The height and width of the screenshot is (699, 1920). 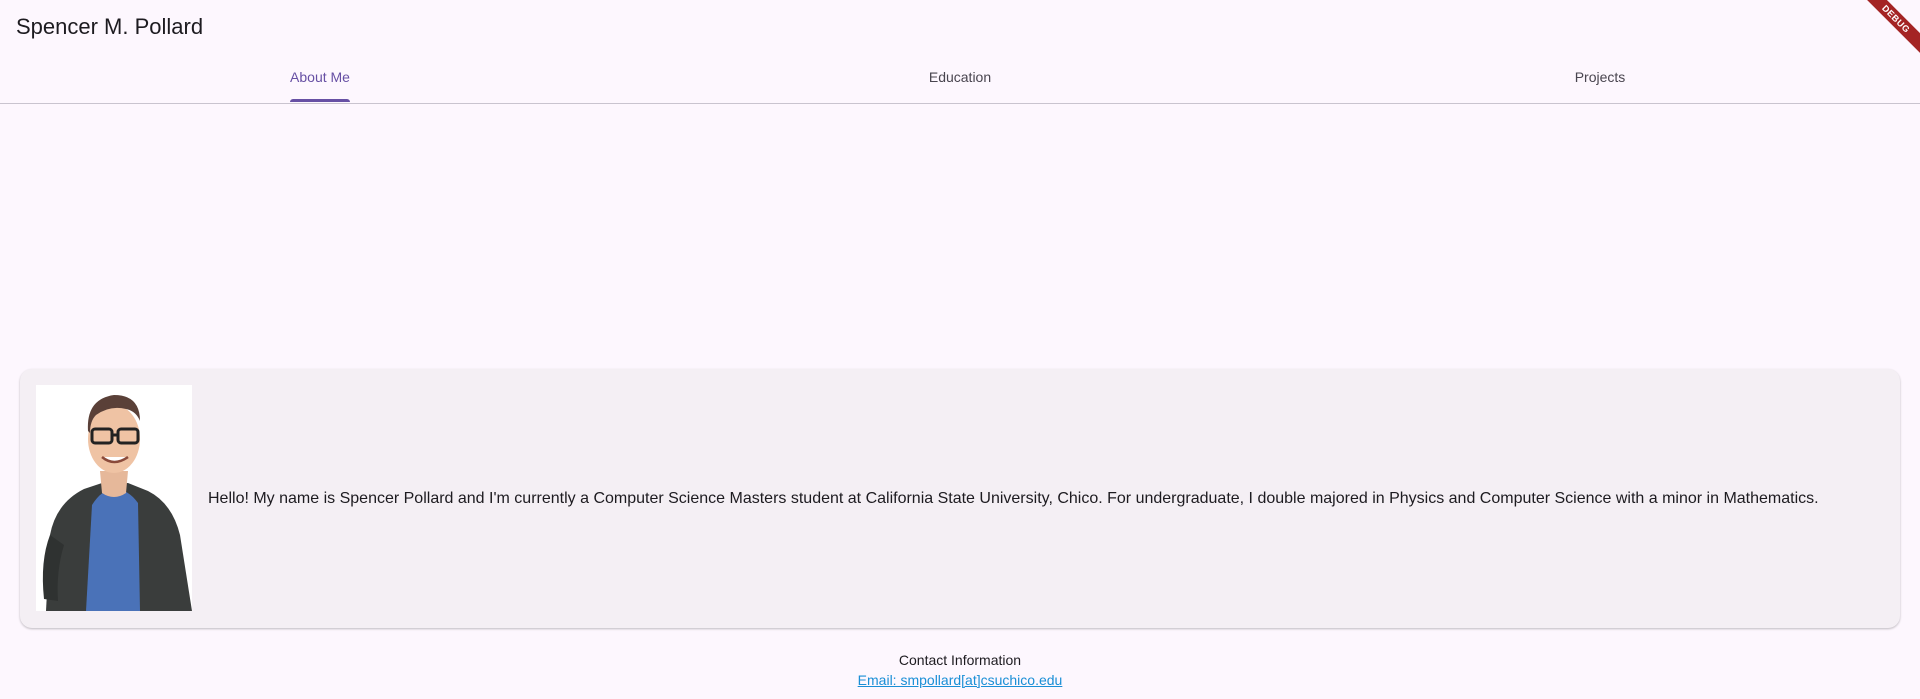 I want to click on person-photo-icon, so click(x=114, y=498).